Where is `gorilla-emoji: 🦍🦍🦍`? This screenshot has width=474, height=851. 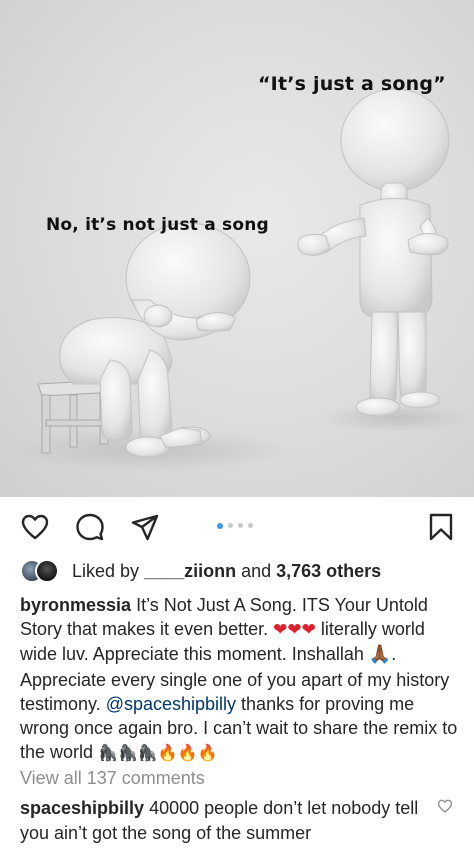 gorilla-emoji: 🦍🦍🦍 is located at coordinates (128, 753).